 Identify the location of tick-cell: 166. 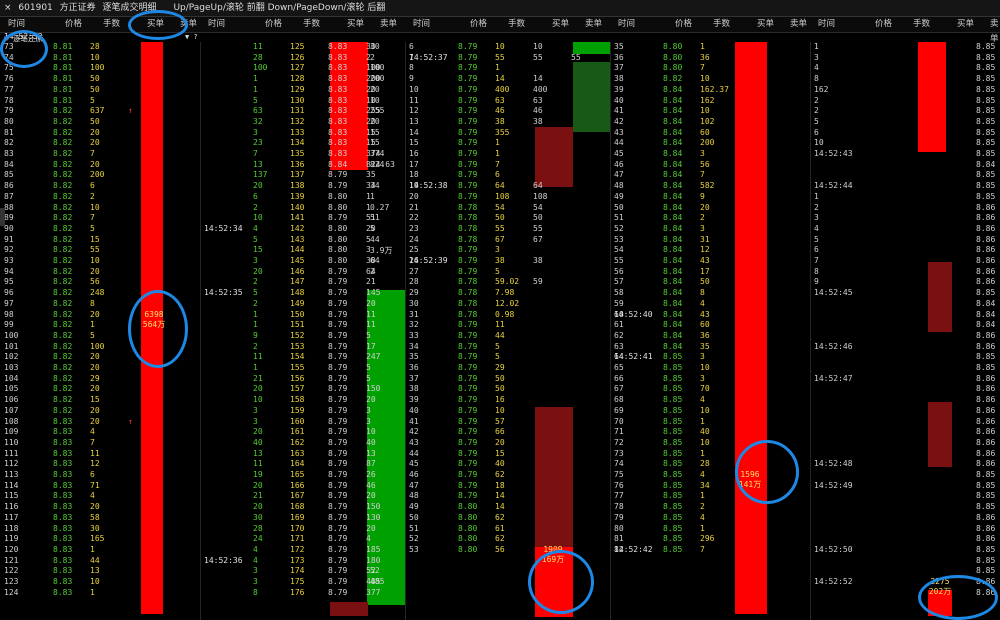
(297, 485).